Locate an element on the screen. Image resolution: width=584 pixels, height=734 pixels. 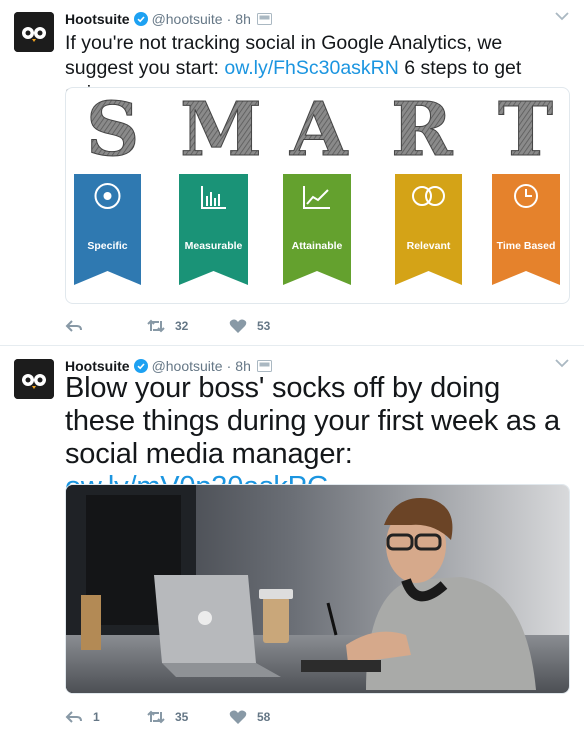
author-handle: @hootsuite is located at coordinates (187, 19).